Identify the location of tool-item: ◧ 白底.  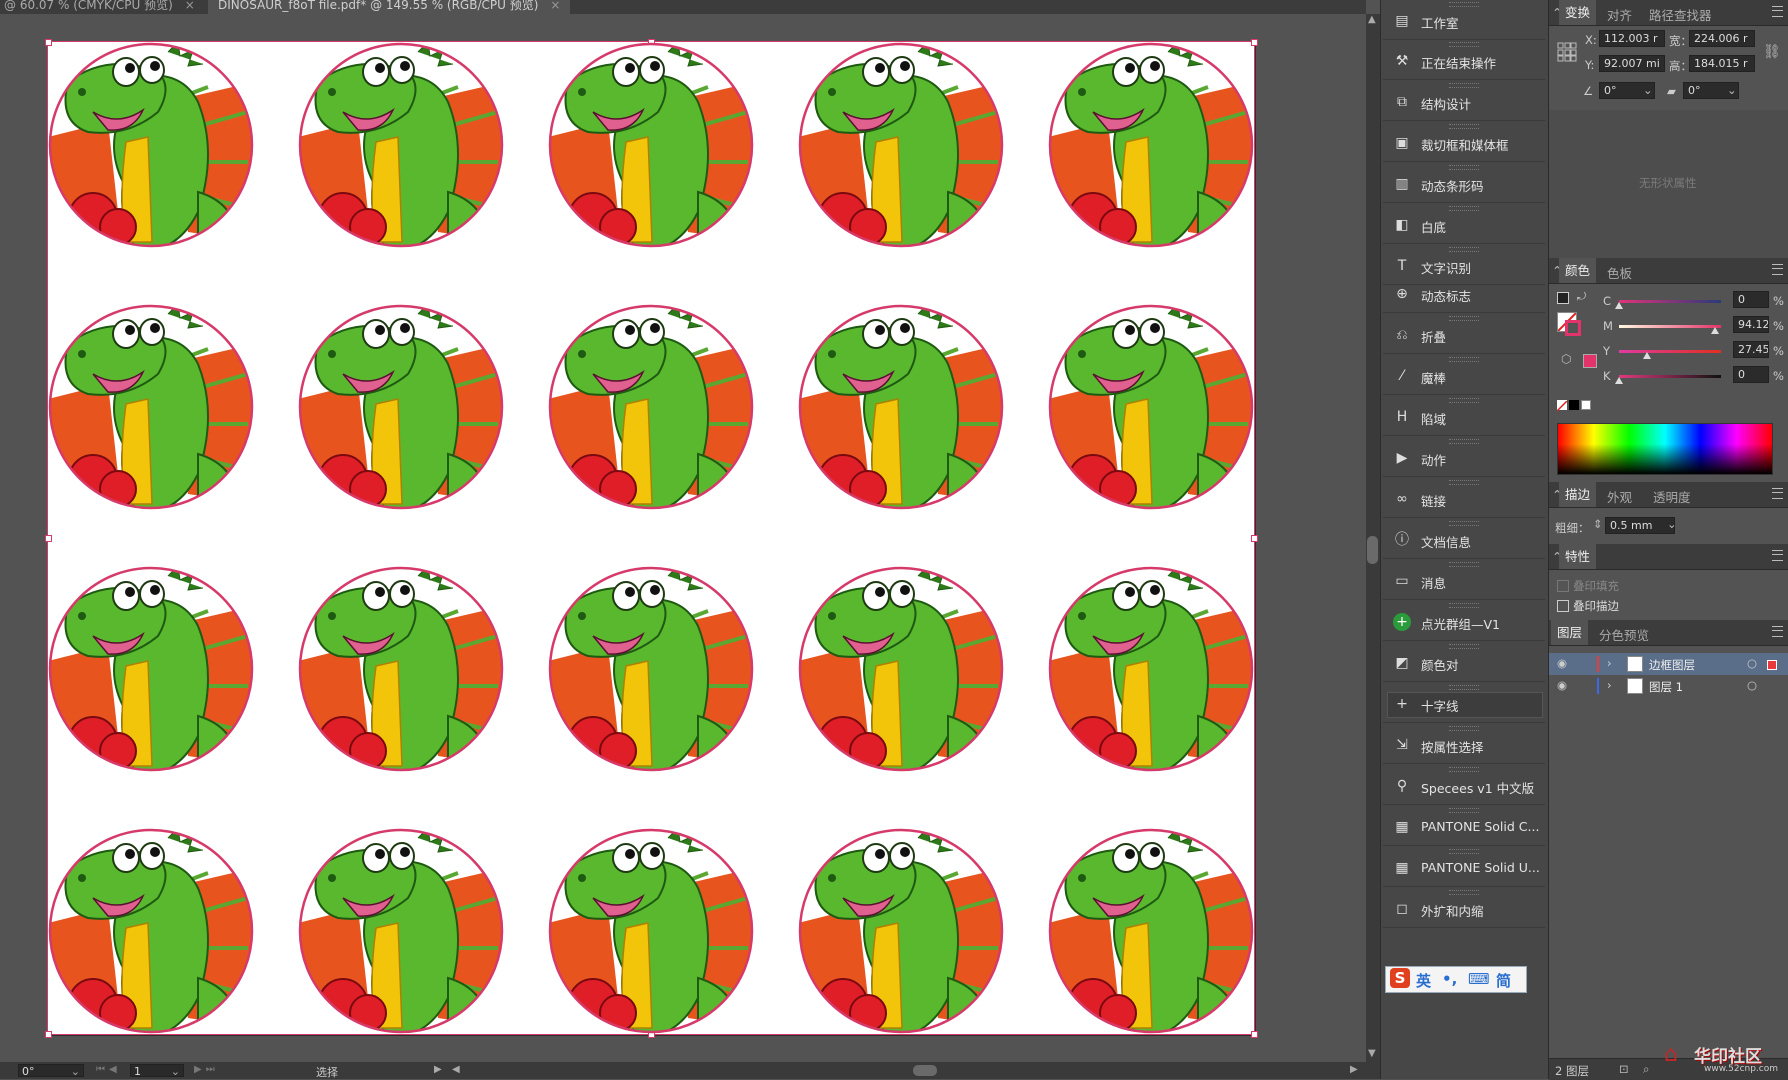
(1464, 224).